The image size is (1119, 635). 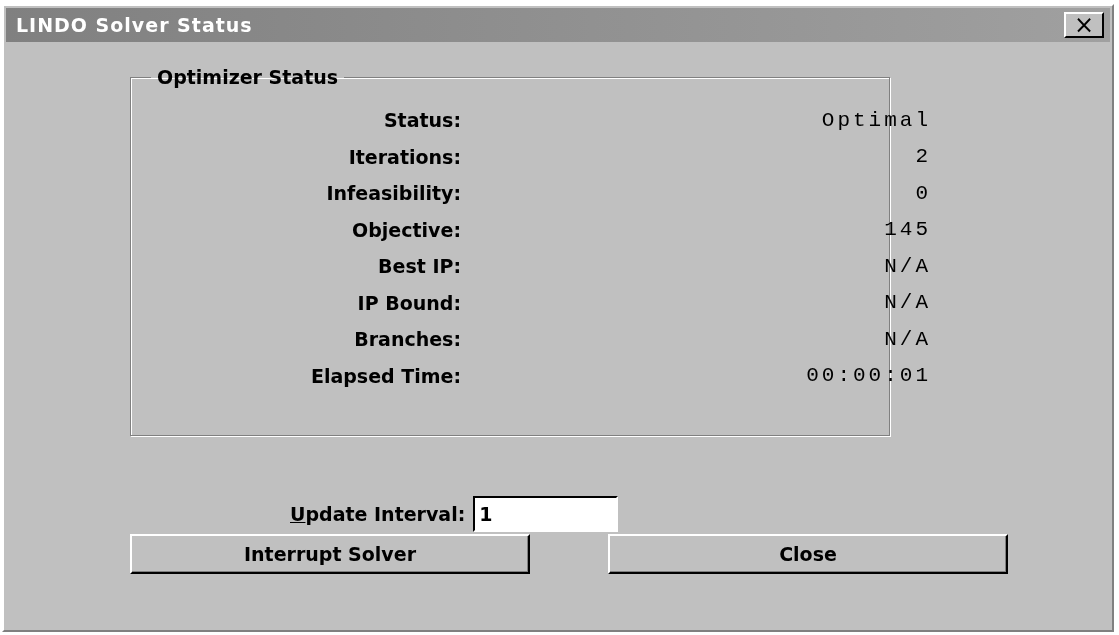 I want to click on status-label: Elapsed Time:, so click(x=385, y=375).